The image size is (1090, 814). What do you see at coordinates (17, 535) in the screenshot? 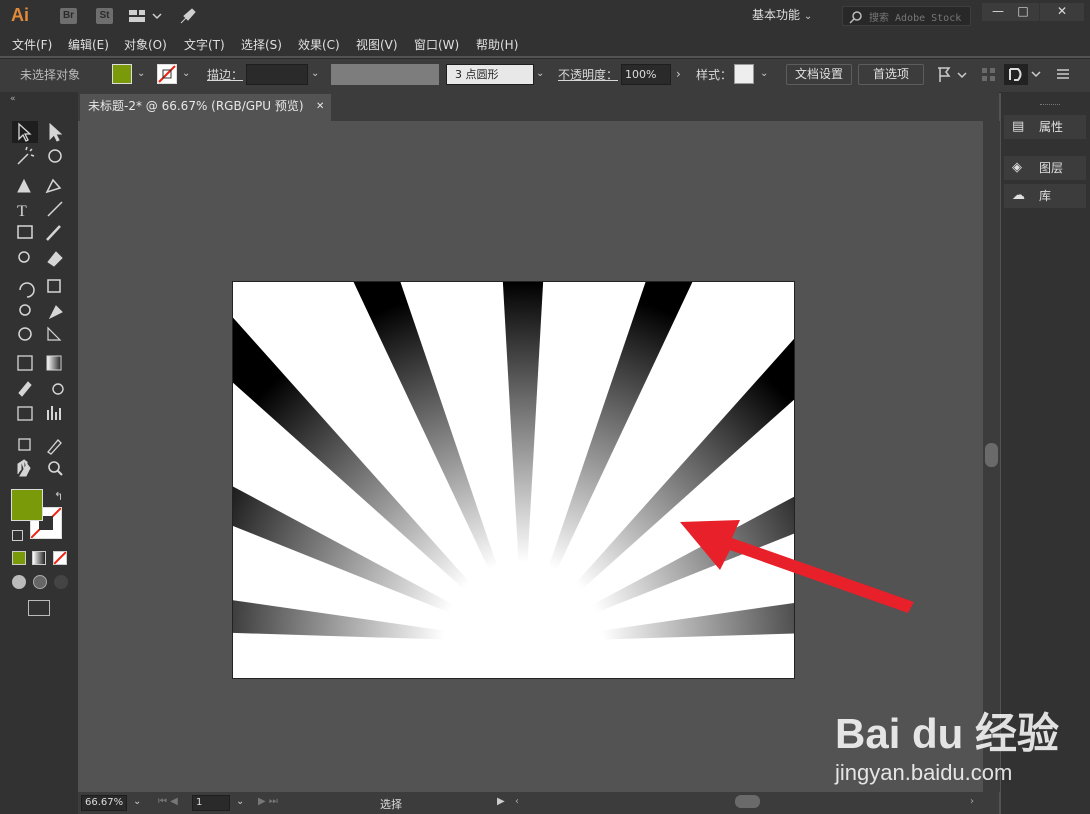
I see `default-colors-icon` at bounding box center [17, 535].